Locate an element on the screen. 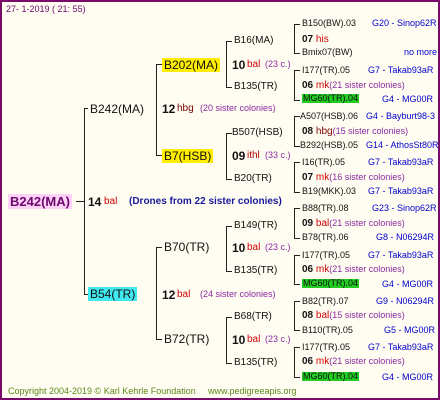 The width and height of the screenshot is (440, 400). gen3-1: B16(MA) is located at coordinates (253, 41).